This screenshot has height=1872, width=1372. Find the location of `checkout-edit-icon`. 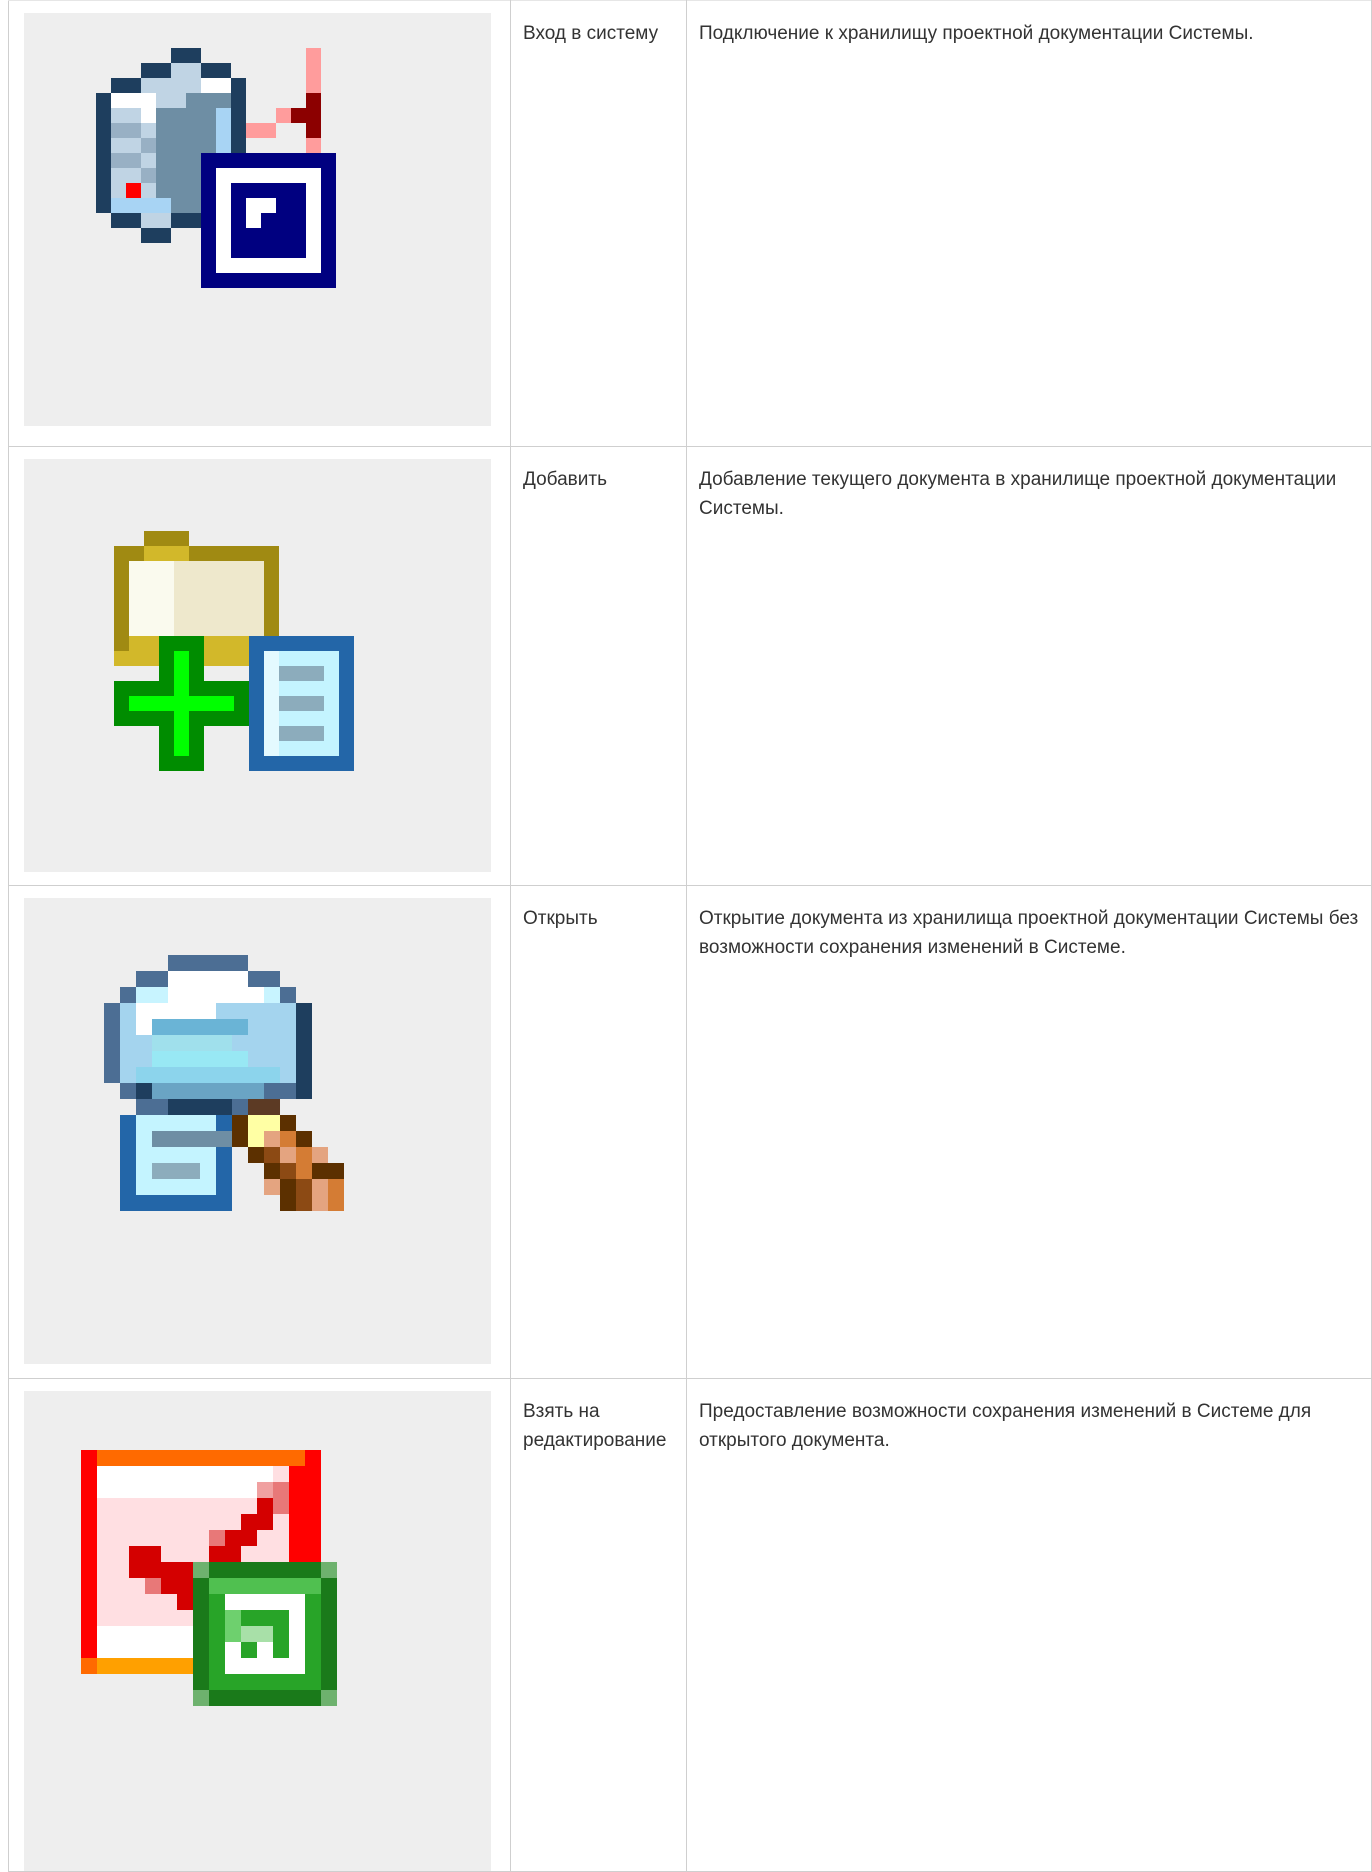

checkout-edit-icon is located at coordinates (209, 1578).